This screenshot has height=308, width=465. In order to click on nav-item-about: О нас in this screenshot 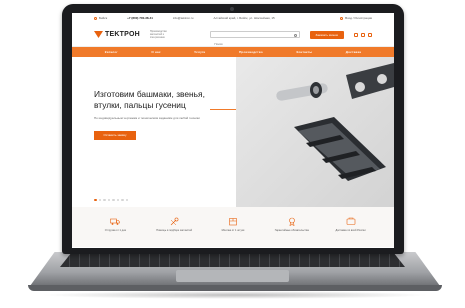, I will do `click(155, 52)`.